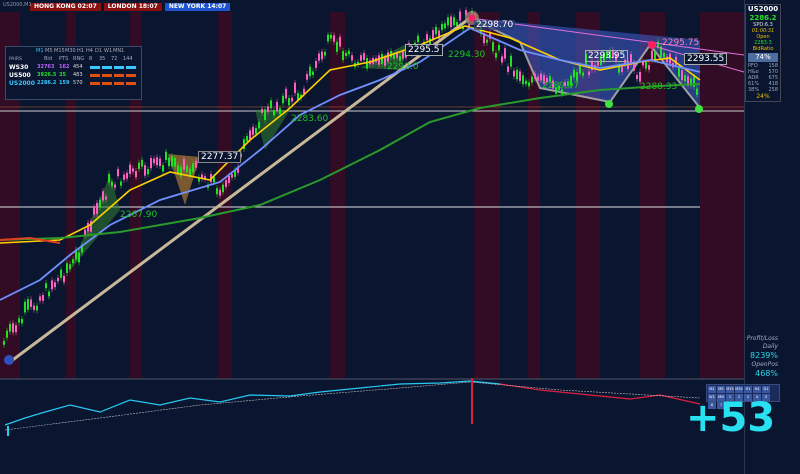 The width and height of the screenshot is (800, 474). What do you see at coordinates (730, 389) in the screenshot?
I see `tf-button: M15` at bounding box center [730, 389].